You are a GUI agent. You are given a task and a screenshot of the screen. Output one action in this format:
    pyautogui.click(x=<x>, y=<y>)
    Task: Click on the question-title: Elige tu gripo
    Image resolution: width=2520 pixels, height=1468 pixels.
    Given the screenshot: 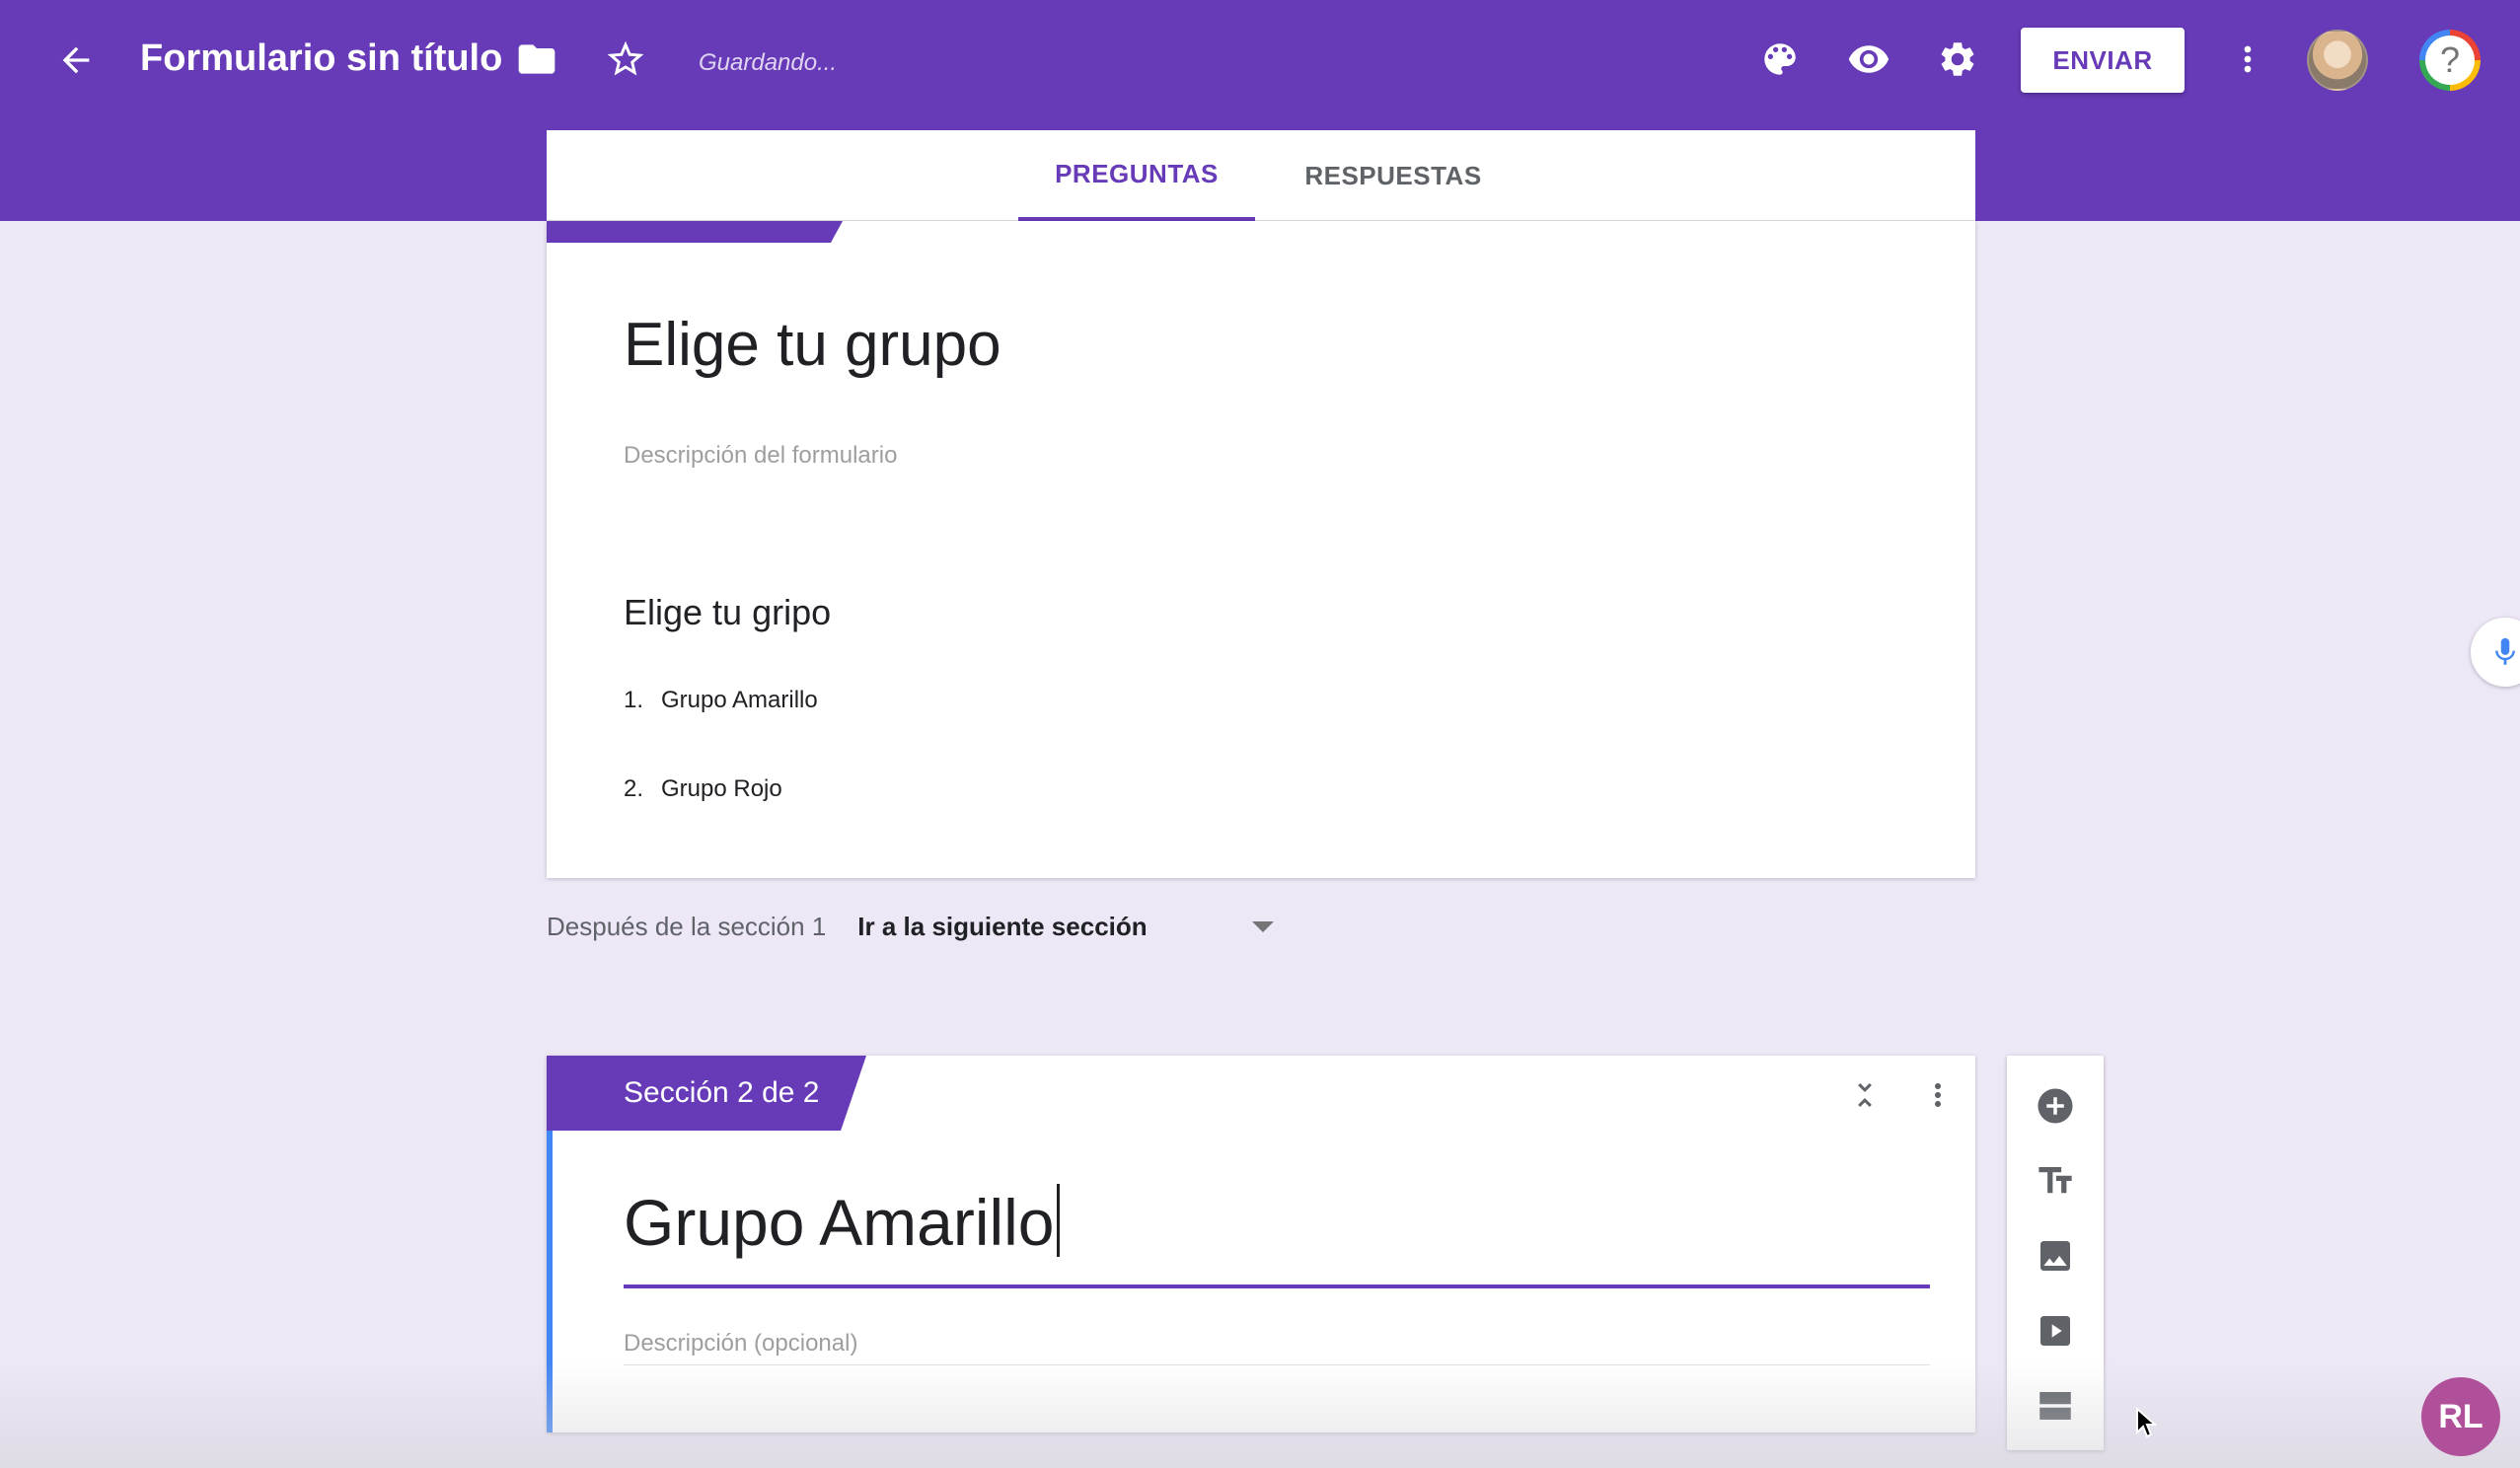 What is the action you would take?
    pyautogui.click(x=727, y=613)
    